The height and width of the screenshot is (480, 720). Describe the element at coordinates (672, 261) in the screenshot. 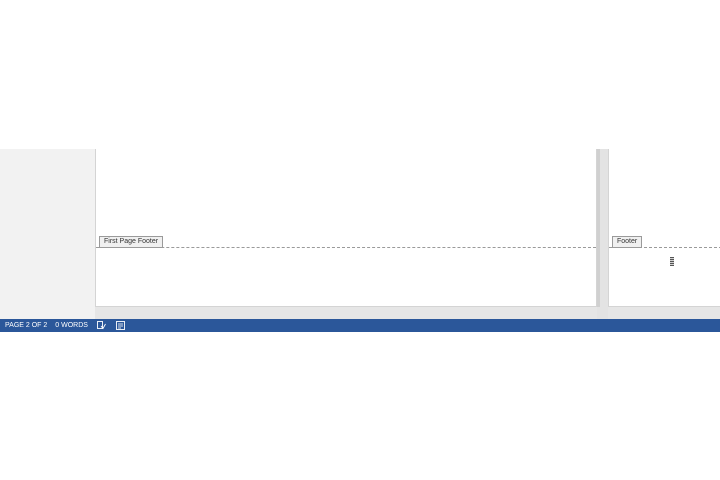

I see `text-cursor-icon` at that location.